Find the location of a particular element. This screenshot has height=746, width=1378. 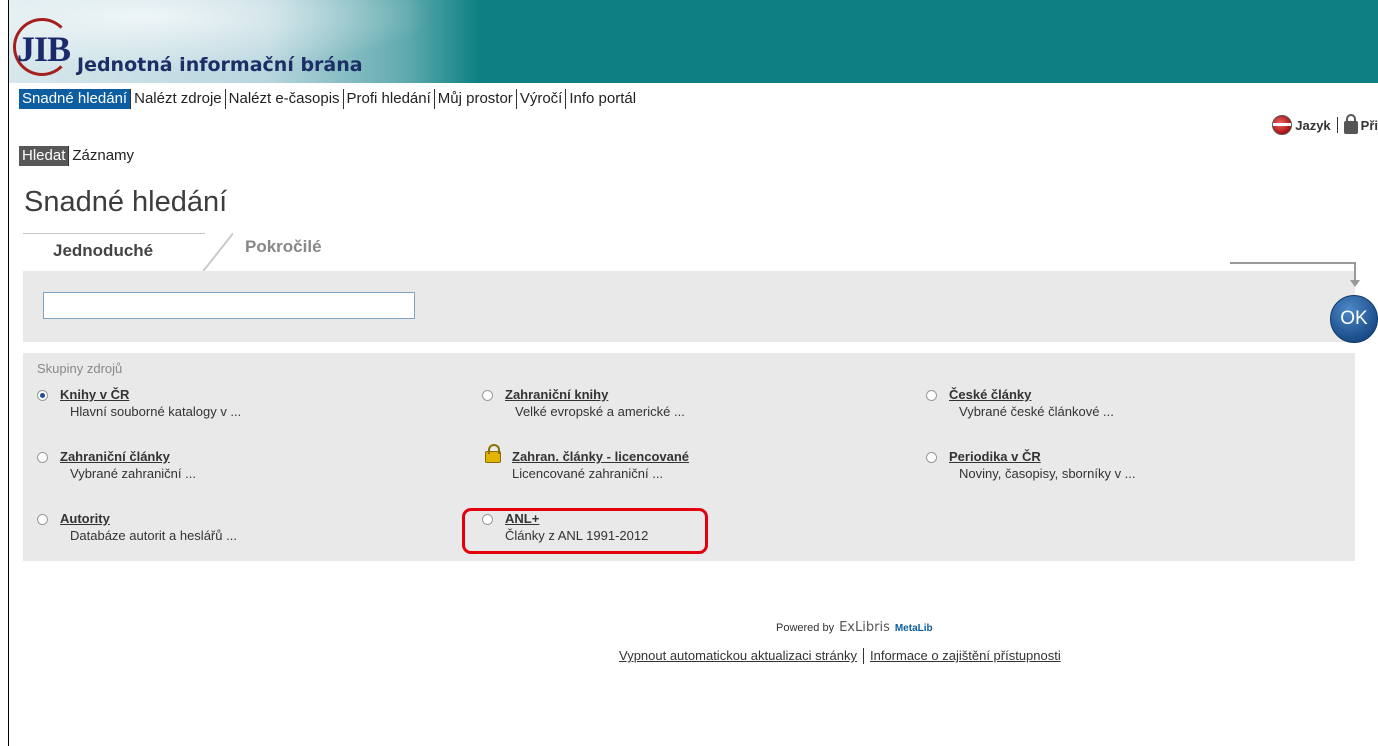

group-label: Periodika v ČR is located at coordinates (995, 456).